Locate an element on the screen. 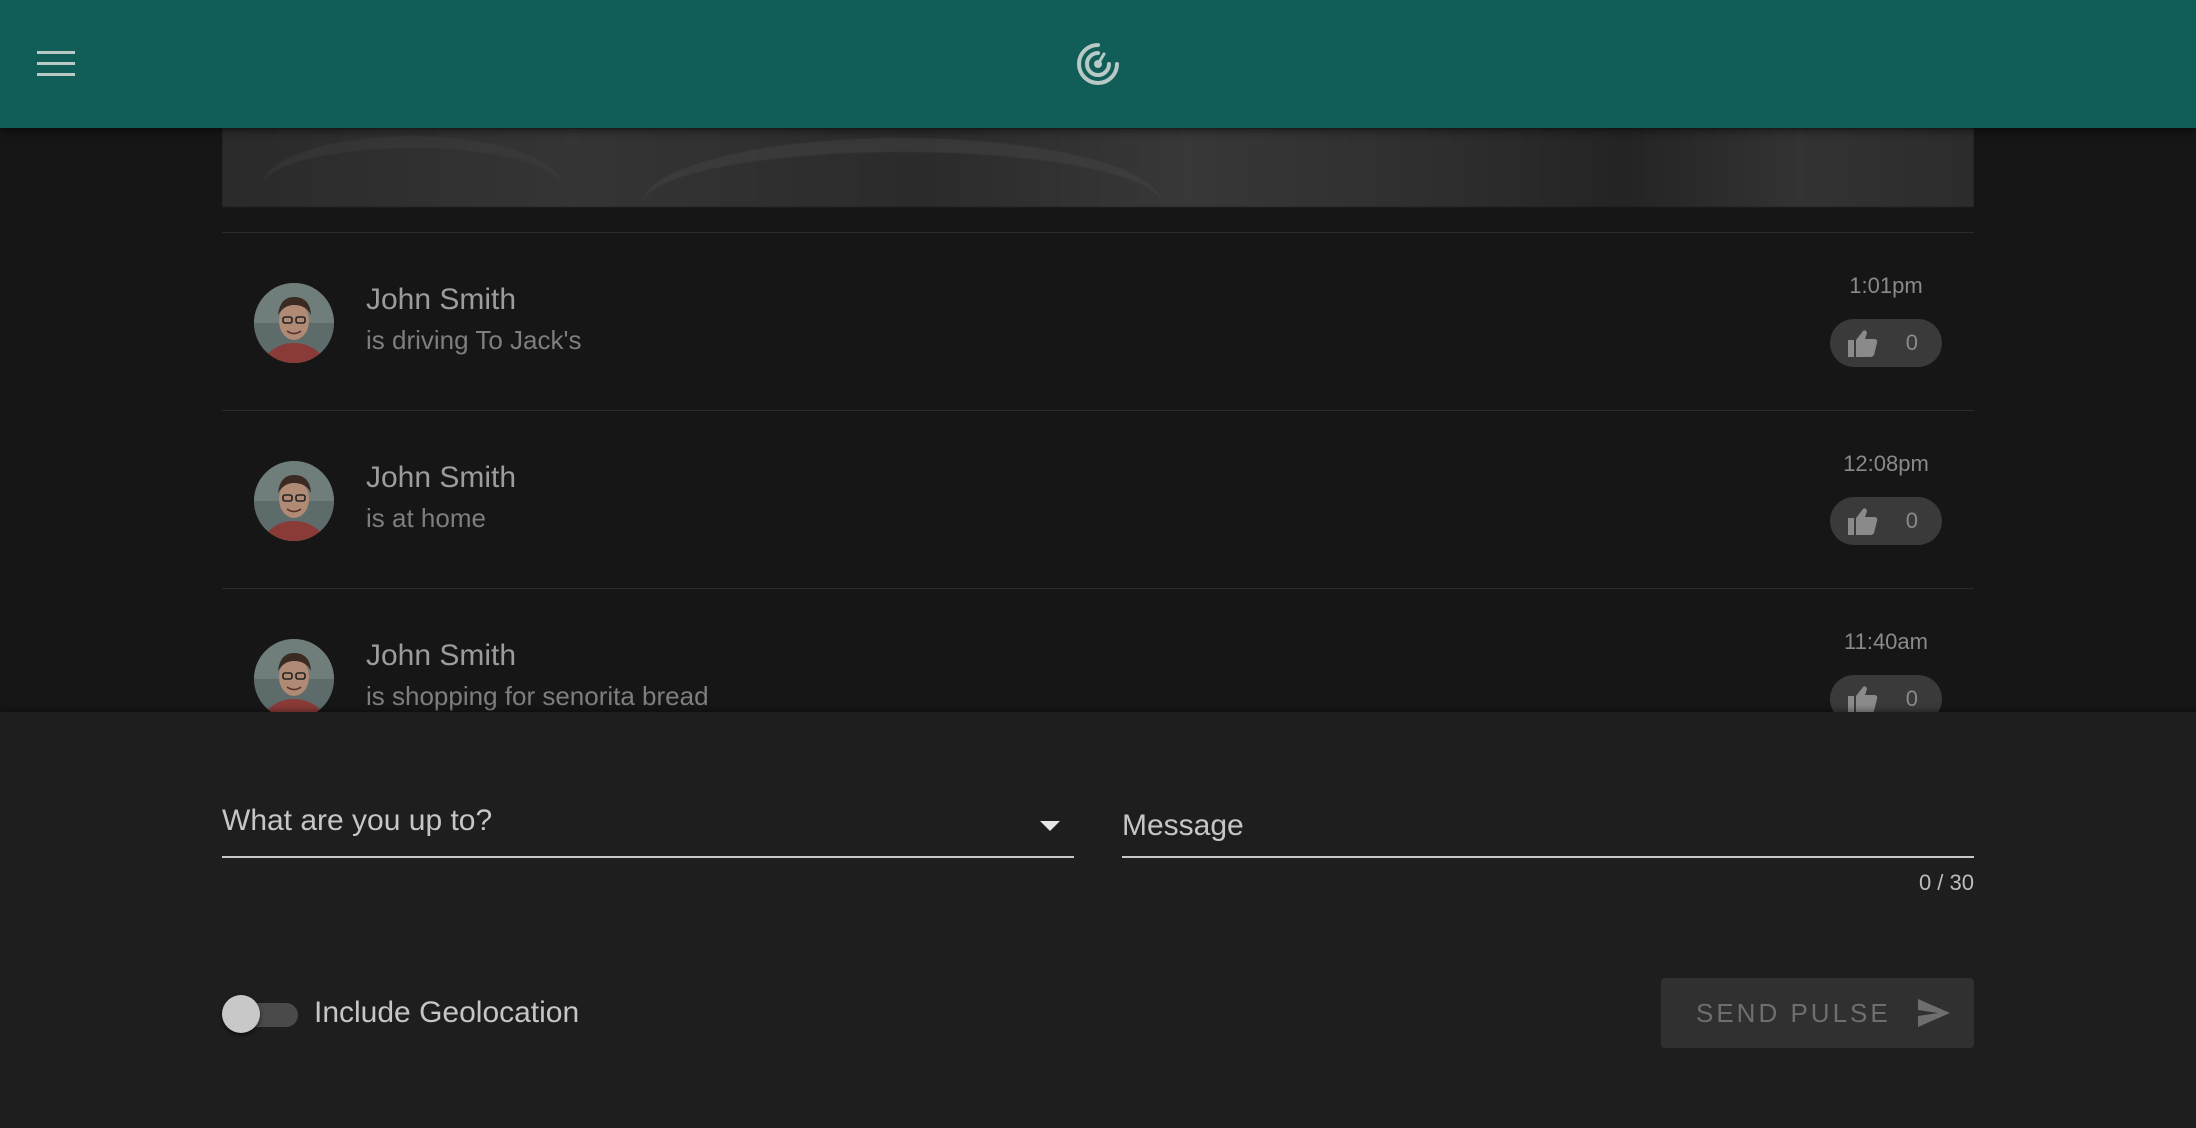  geolocation-toggle is located at coordinates (260, 1014).